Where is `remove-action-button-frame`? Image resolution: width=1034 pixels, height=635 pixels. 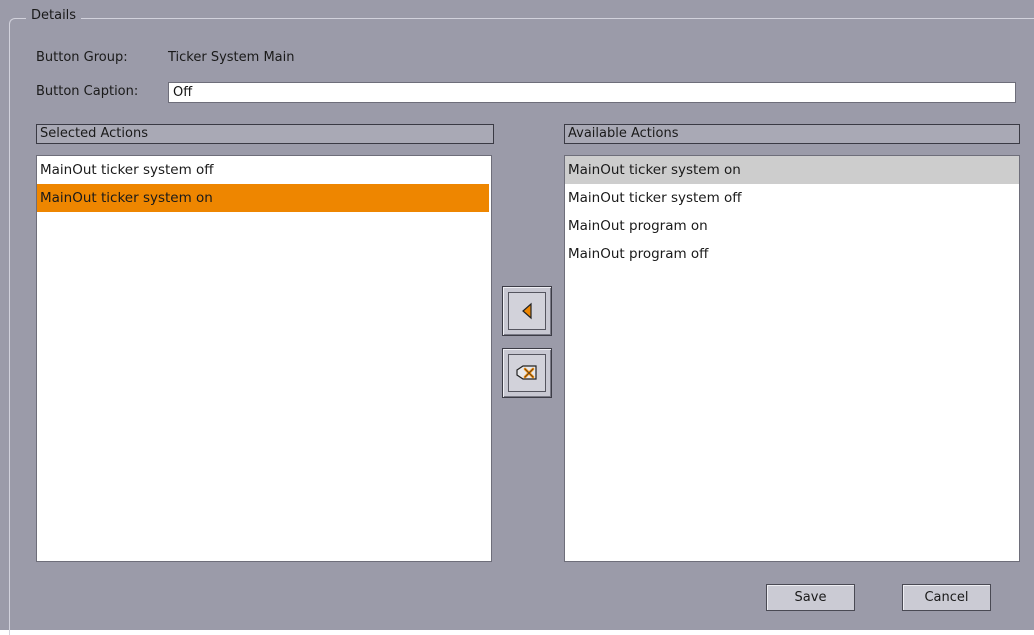 remove-action-button-frame is located at coordinates (527, 373).